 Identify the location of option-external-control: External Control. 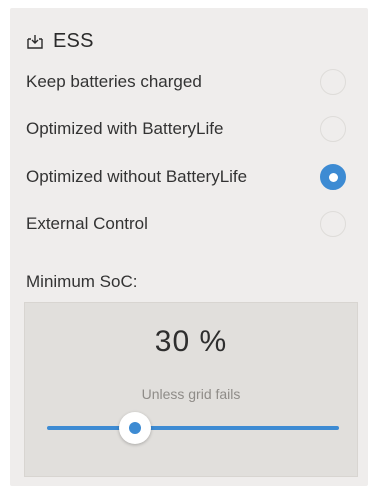
(186, 224).